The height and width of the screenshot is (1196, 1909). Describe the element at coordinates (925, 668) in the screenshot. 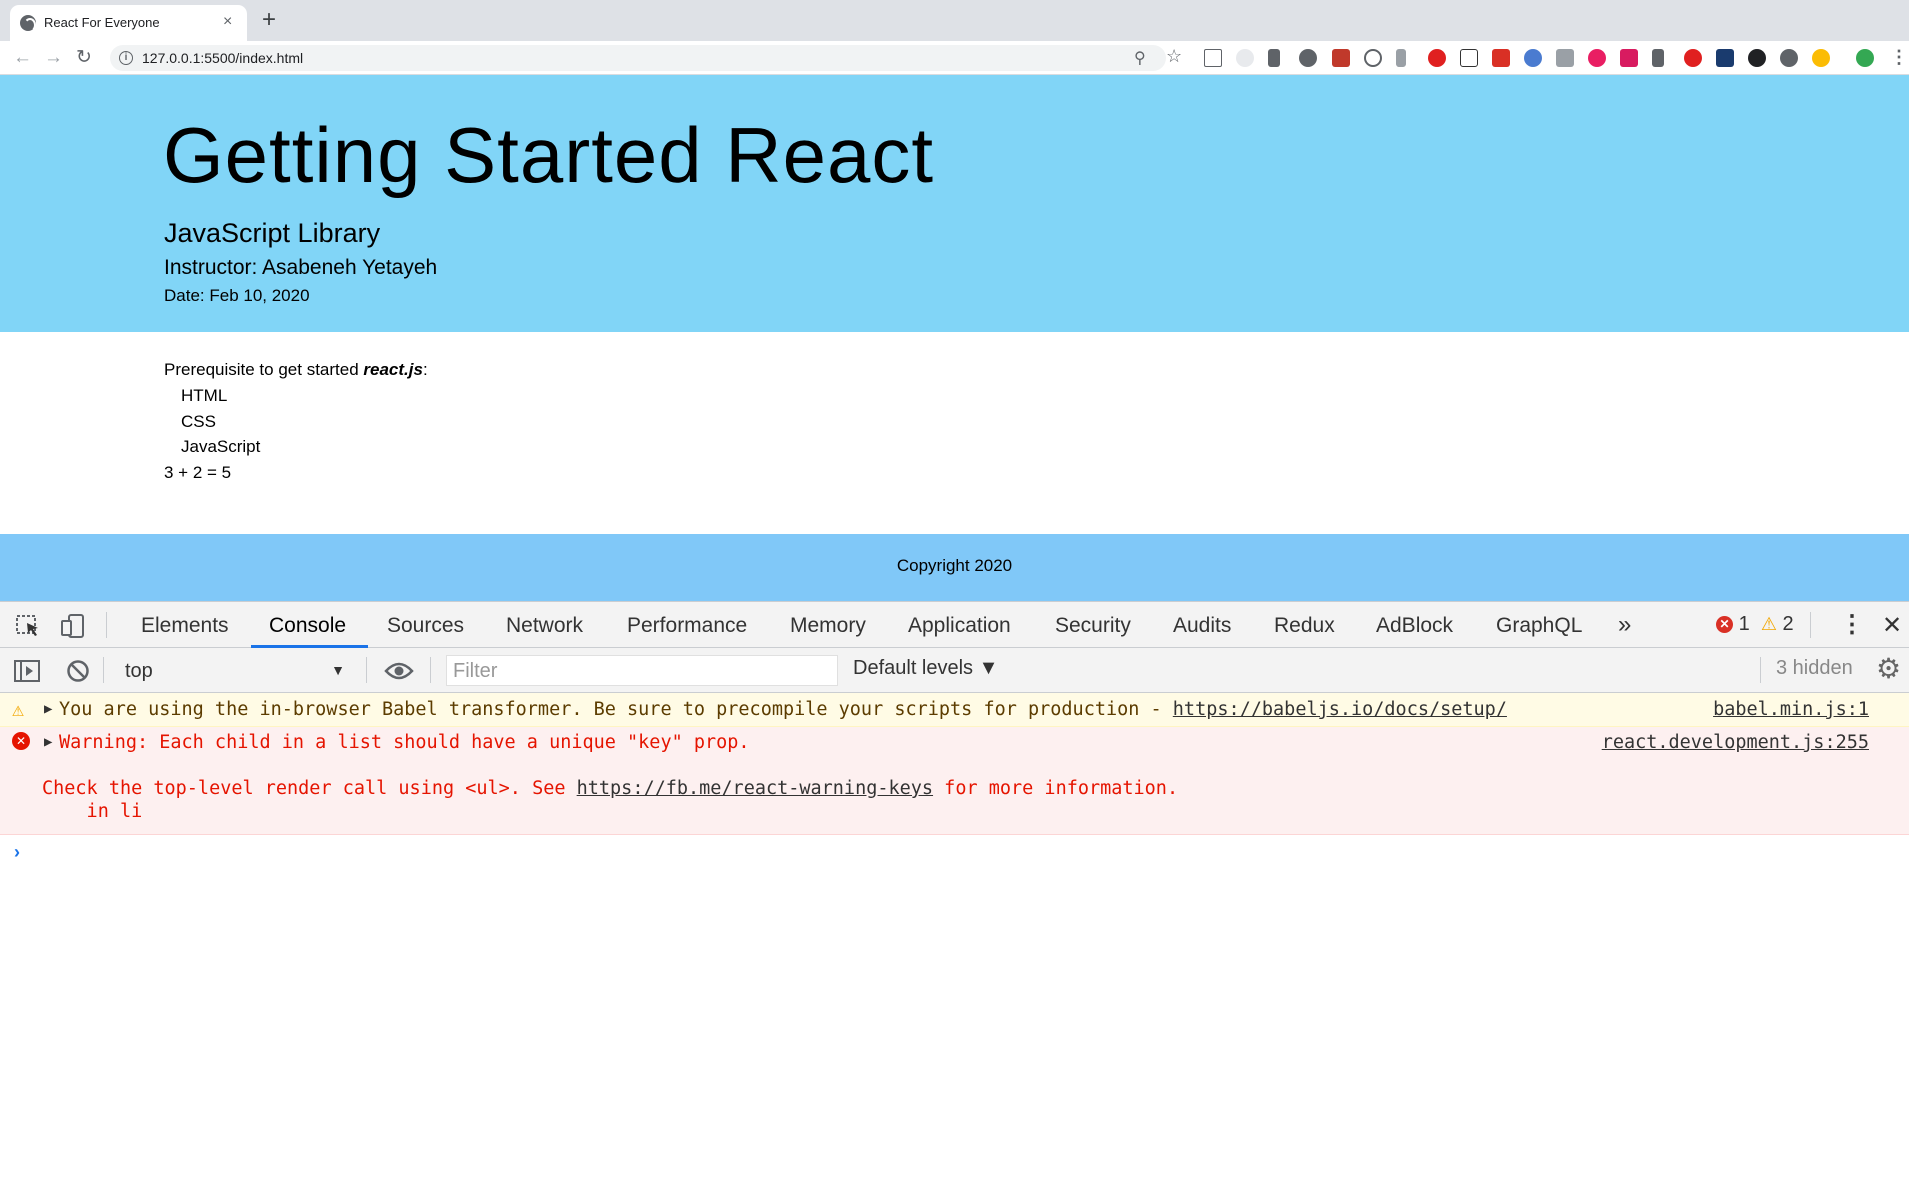

I see `log-levels-dropdown: Default levels ▼` at that location.